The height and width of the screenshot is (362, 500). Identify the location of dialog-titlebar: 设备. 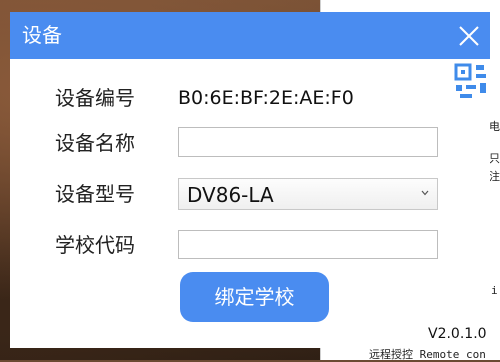
(250, 35).